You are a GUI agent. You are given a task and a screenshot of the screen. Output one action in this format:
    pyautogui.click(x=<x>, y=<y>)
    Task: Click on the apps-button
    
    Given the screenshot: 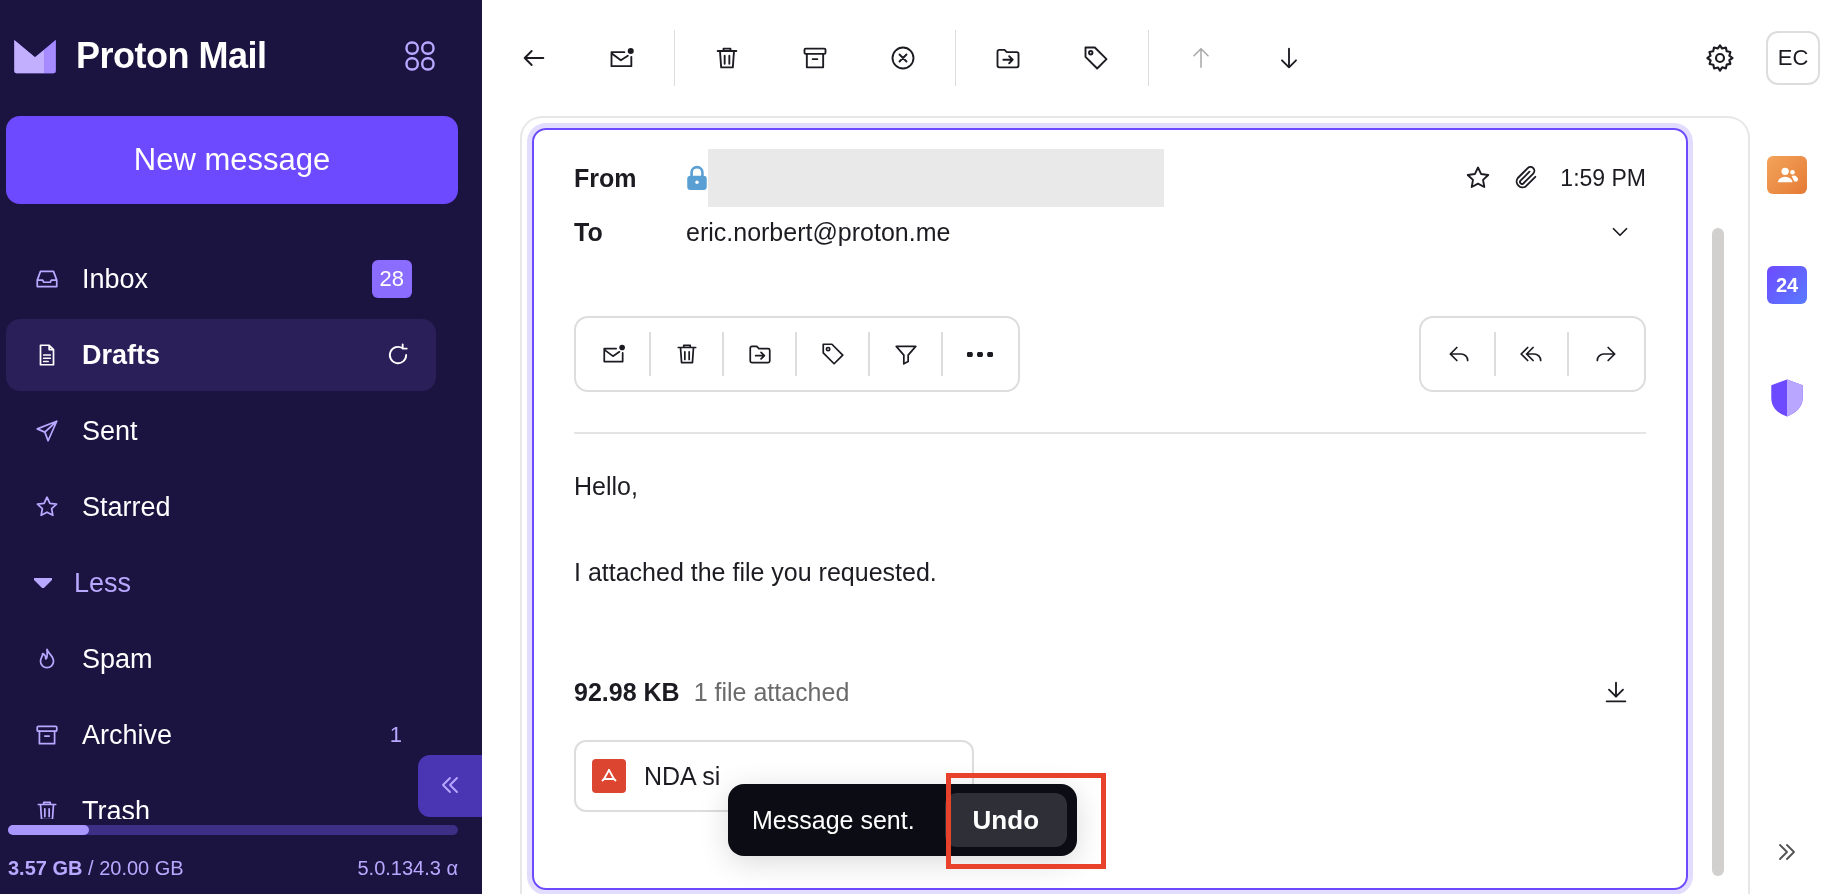 What is the action you would take?
    pyautogui.click(x=420, y=56)
    